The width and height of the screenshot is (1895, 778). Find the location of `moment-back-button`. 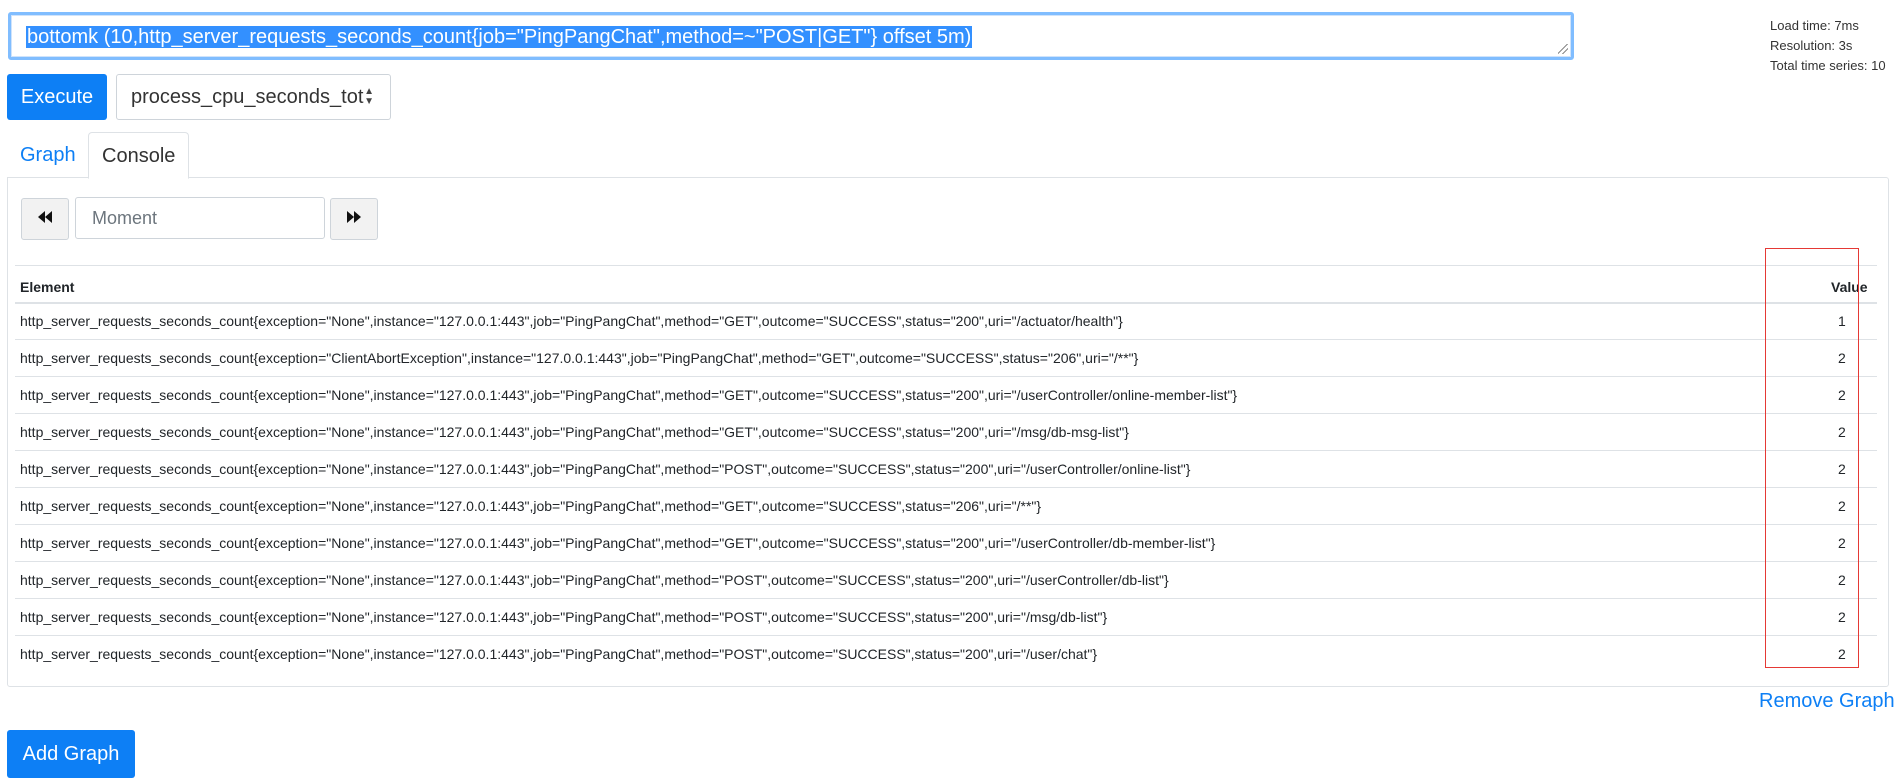

moment-back-button is located at coordinates (45, 219).